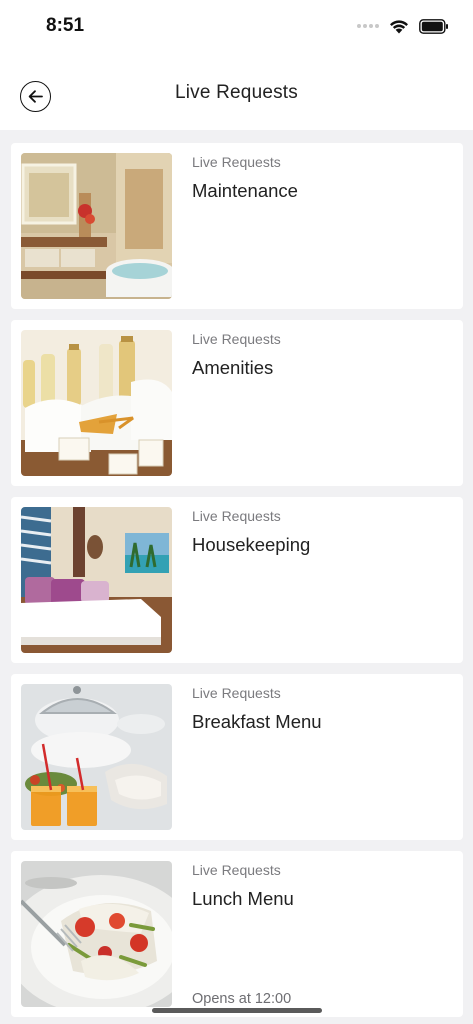 This screenshot has height=1024, width=473. What do you see at coordinates (257, 721) in the screenshot?
I see `card-title: Breakfast Menu` at bounding box center [257, 721].